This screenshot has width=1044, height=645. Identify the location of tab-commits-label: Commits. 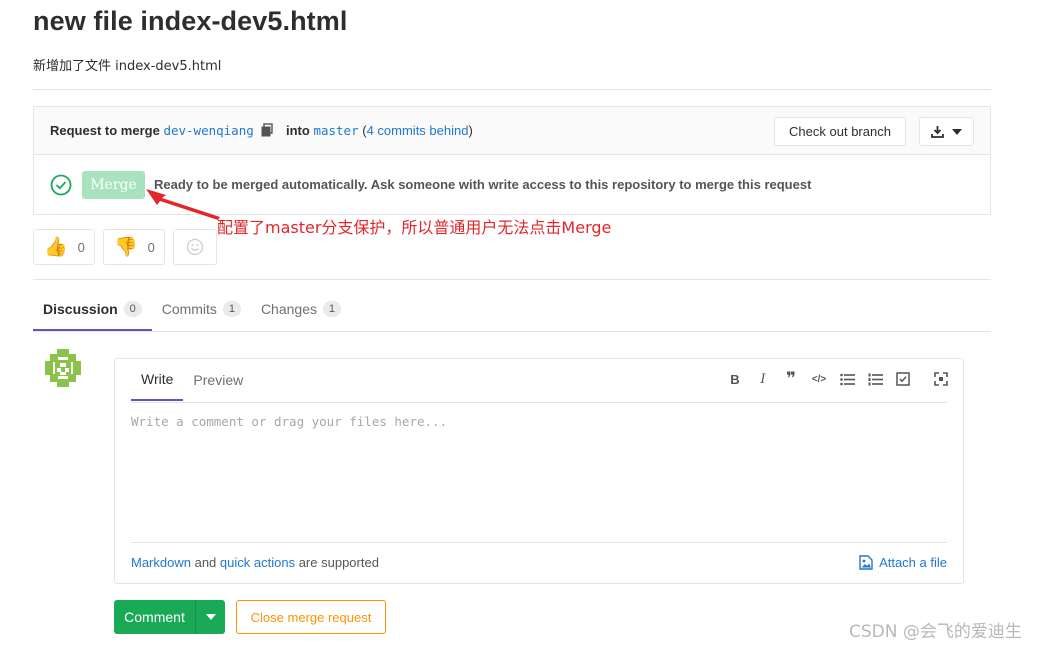
(189, 309).